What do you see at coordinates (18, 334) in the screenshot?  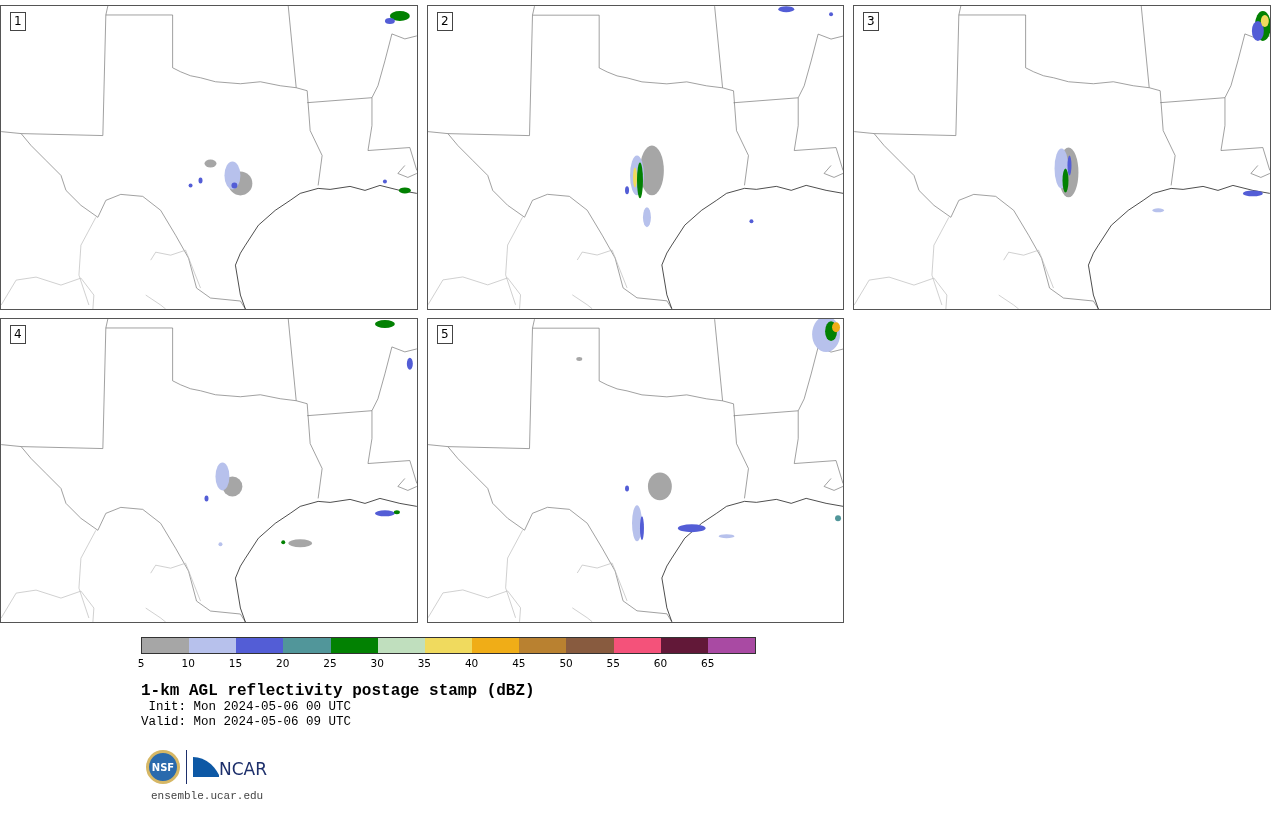 I see `panel-number: 4` at bounding box center [18, 334].